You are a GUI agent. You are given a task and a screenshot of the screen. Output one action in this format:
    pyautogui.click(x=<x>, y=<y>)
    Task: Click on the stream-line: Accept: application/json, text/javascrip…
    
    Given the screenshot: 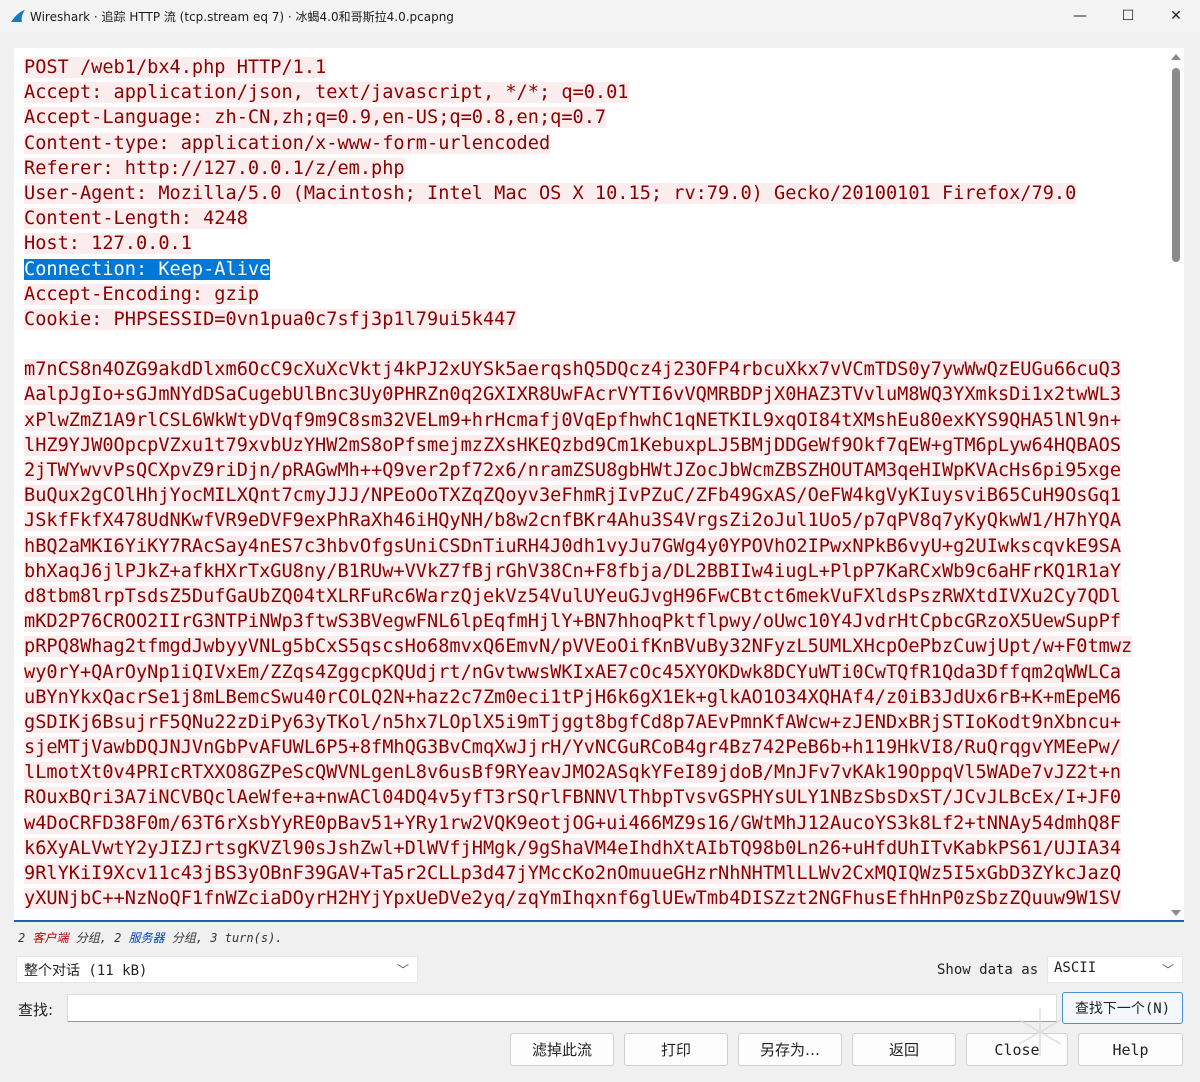 What is the action you would take?
    pyautogui.click(x=592, y=92)
    